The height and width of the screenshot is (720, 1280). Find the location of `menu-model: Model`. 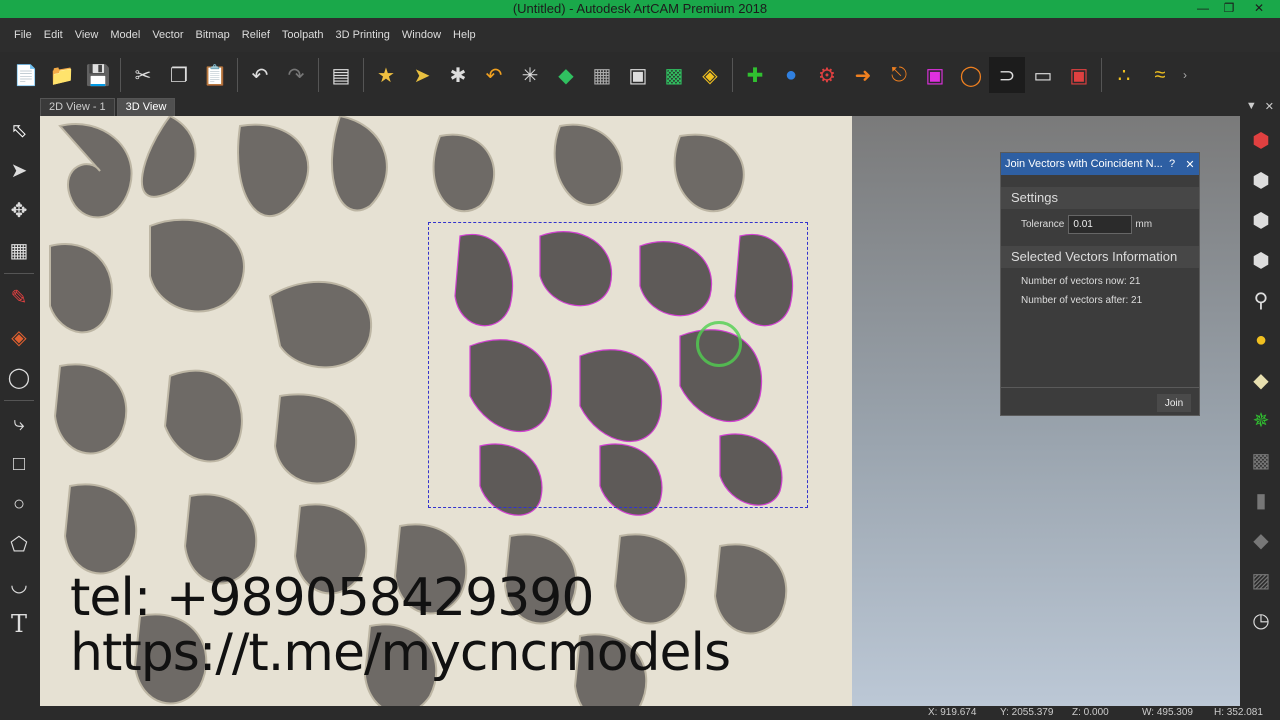

menu-model: Model is located at coordinates (125, 35).